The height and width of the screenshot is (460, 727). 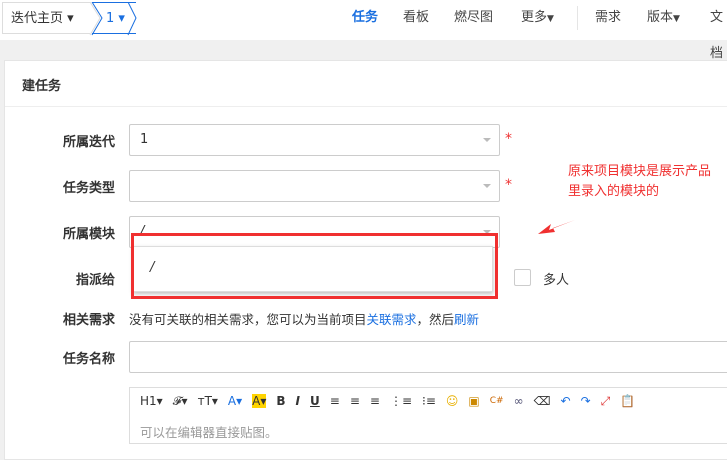 What do you see at coordinates (473, 401) in the screenshot?
I see `image-icon: ▣` at bounding box center [473, 401].